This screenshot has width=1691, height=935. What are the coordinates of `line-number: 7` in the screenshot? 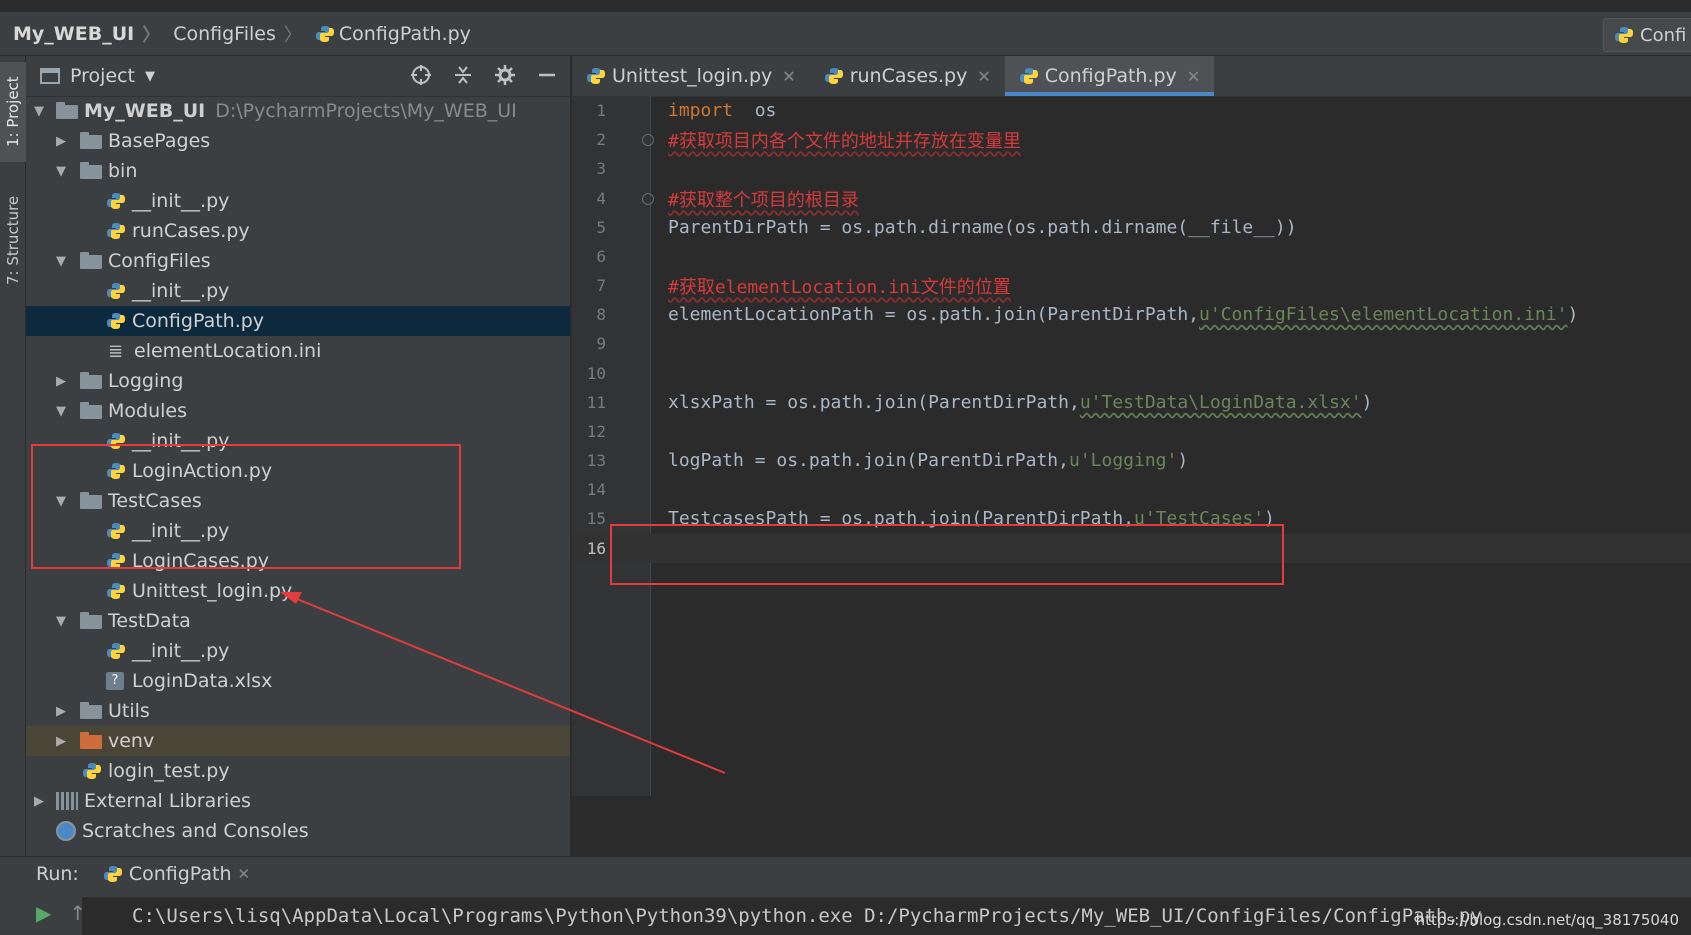 It's located at (601, 285).